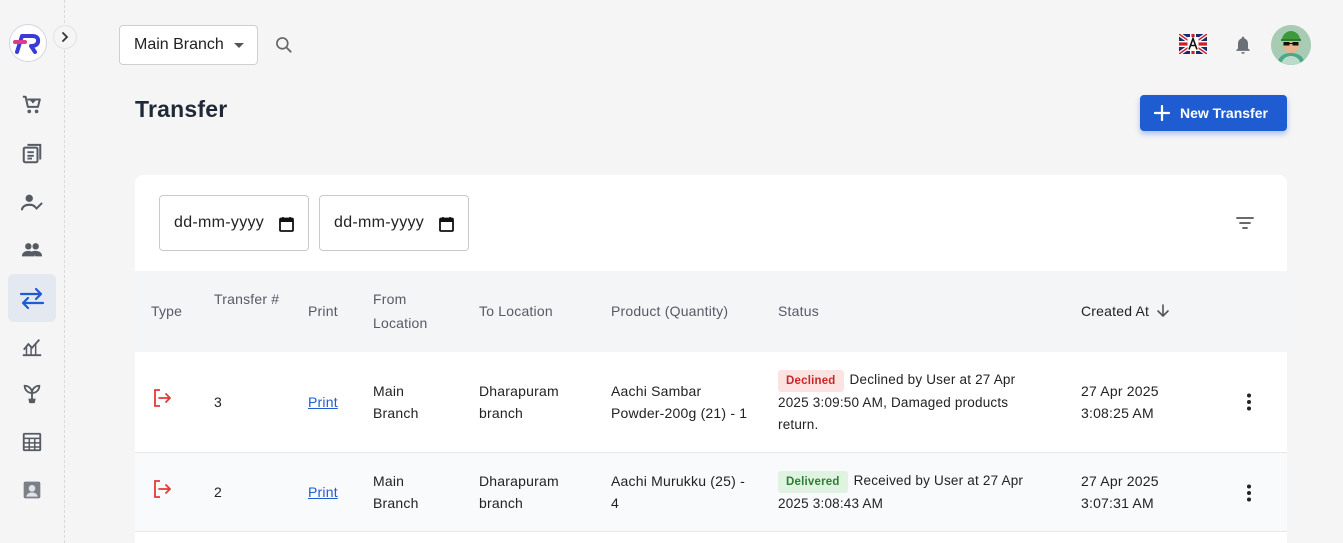 This screenshot has height=543, width=1343. Describe the element at coordinates (938, 480) in the screenshot. I see `status-text: Received by User at 27 Apr` at that location.